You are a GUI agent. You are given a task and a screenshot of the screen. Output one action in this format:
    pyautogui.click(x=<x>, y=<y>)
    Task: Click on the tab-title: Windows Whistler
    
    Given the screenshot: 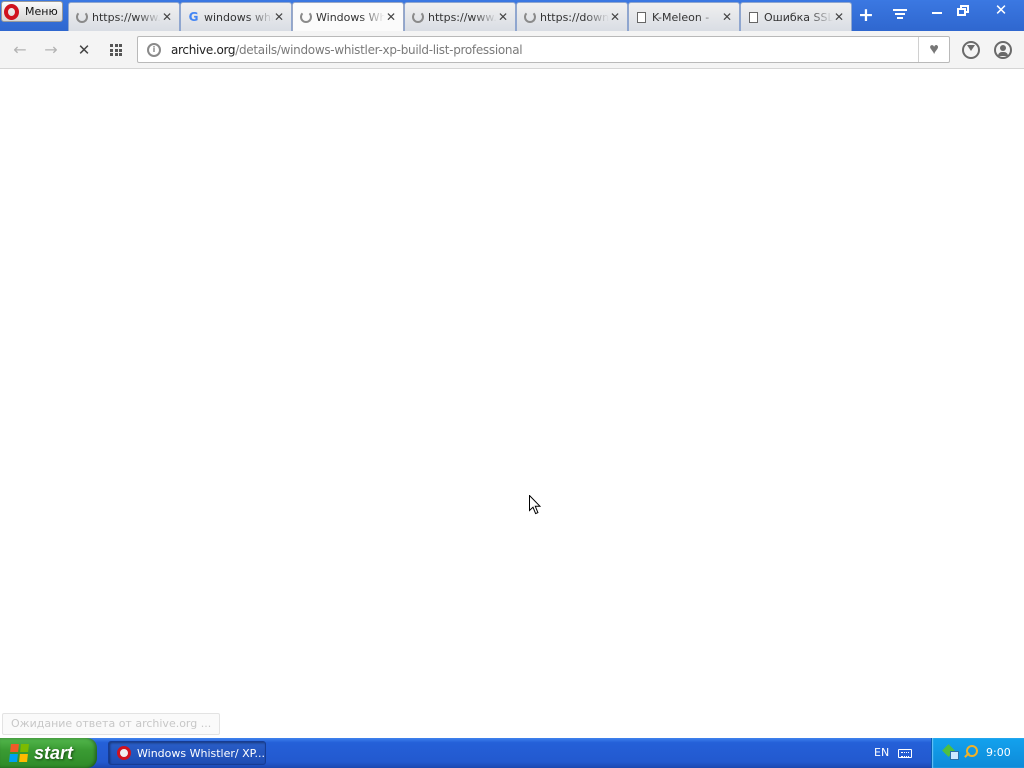 What is the action you would take?
    pyautogui.click(x=350, y=17)
    